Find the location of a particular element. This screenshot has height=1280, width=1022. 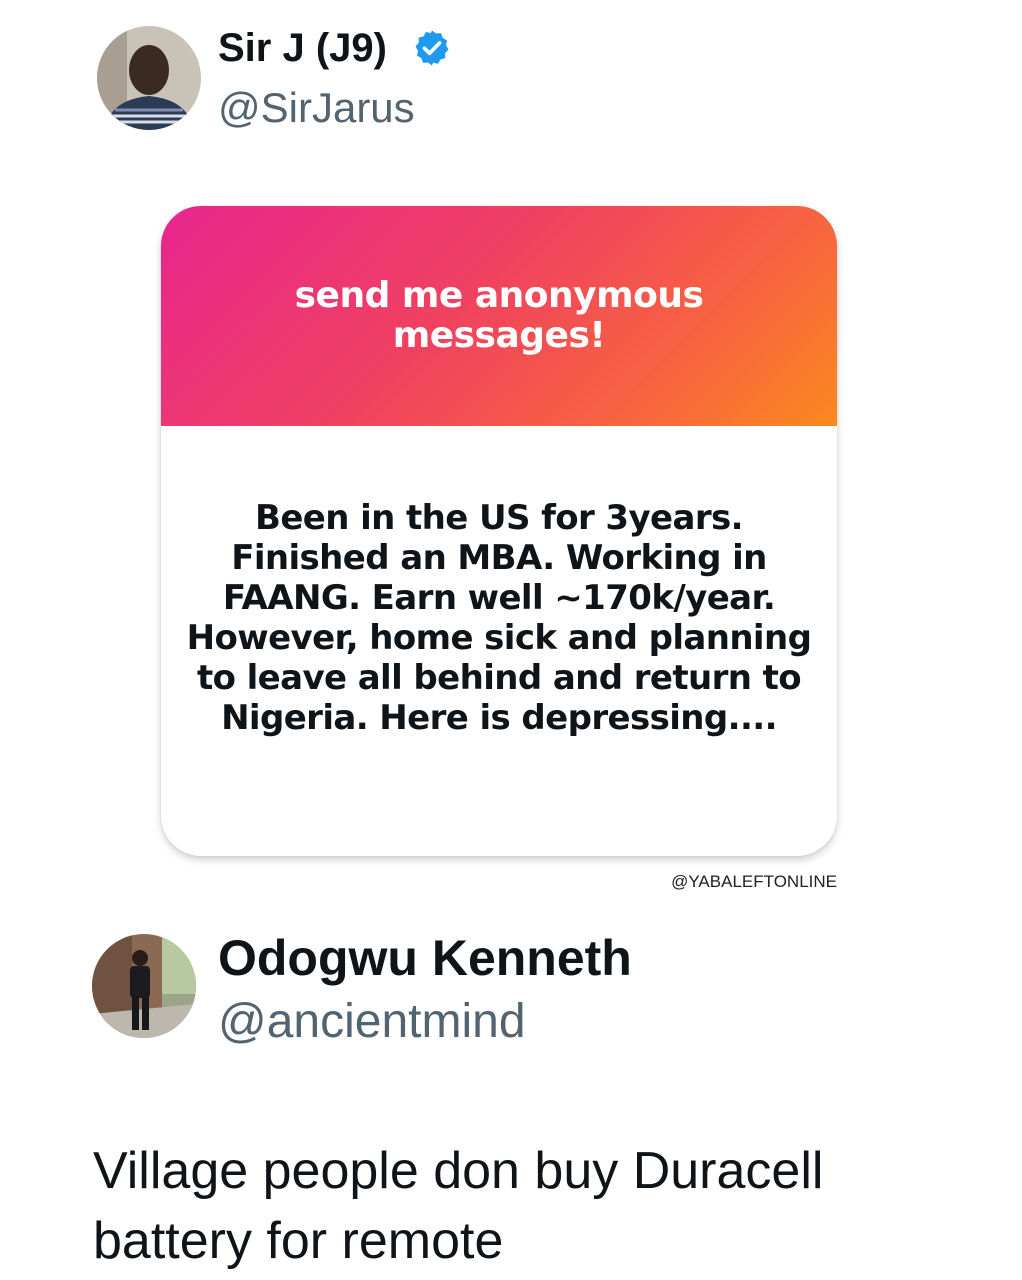

card-title: send me anonymous messages! is located at coordinates (499, 315).